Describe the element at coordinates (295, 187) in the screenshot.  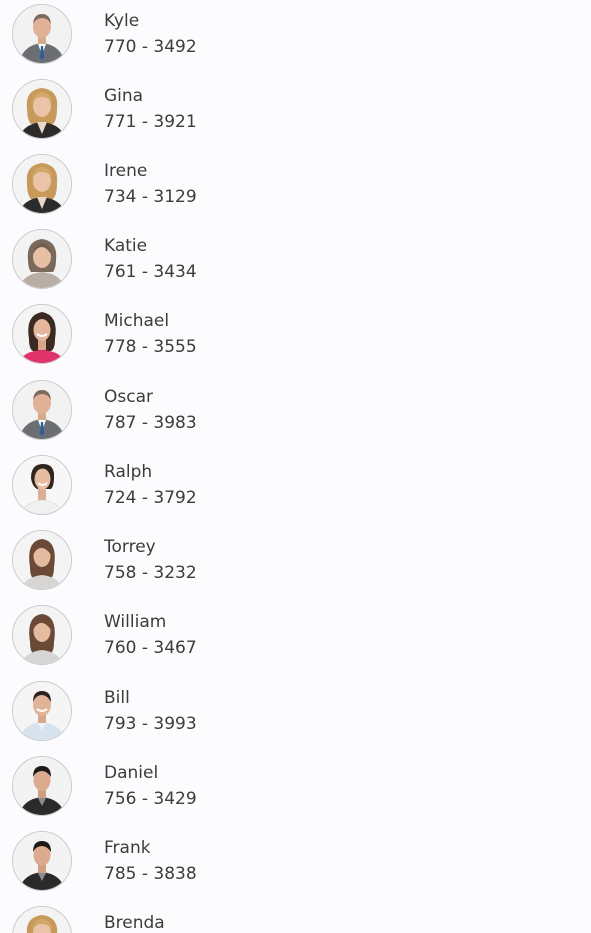
I see `contact-row: Irene 734 - 3129` at that location.